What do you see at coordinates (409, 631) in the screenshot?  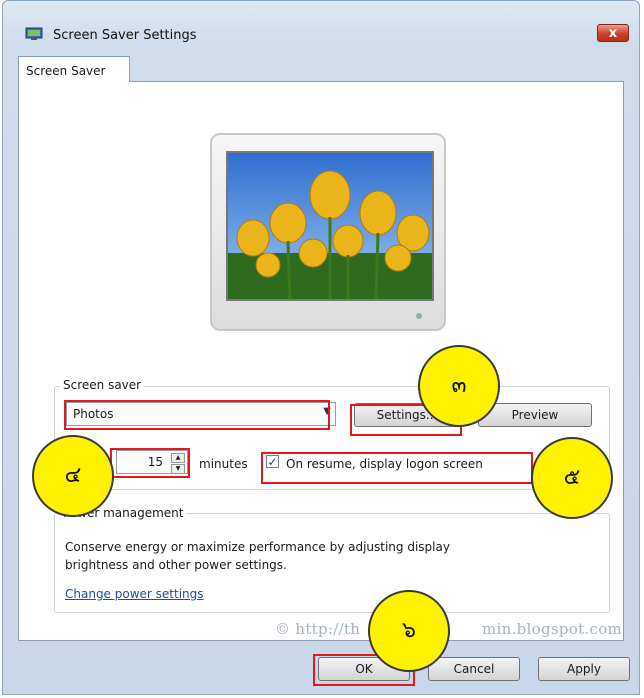 I see `step-marker-6: ๖` at bounding box center [409, 631].